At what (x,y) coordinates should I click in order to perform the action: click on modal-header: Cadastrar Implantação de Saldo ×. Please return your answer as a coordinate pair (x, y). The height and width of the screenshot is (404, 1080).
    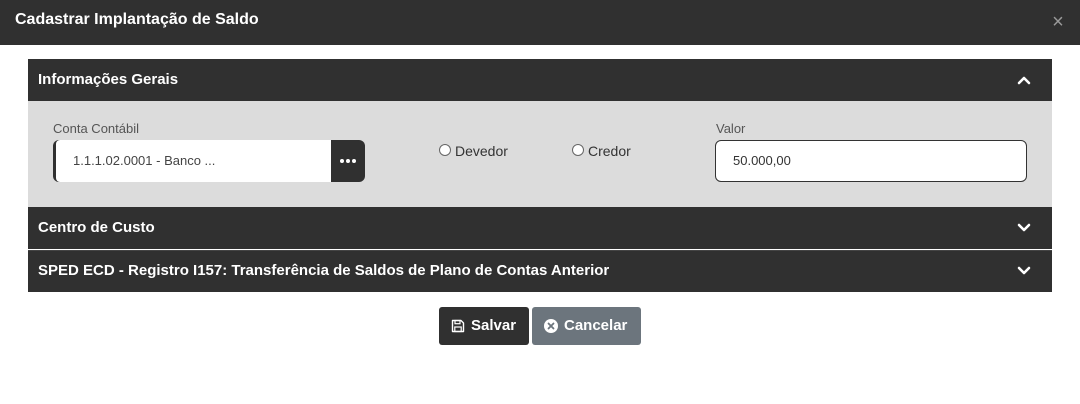
    Looking at the image, I should click on (540, 22).